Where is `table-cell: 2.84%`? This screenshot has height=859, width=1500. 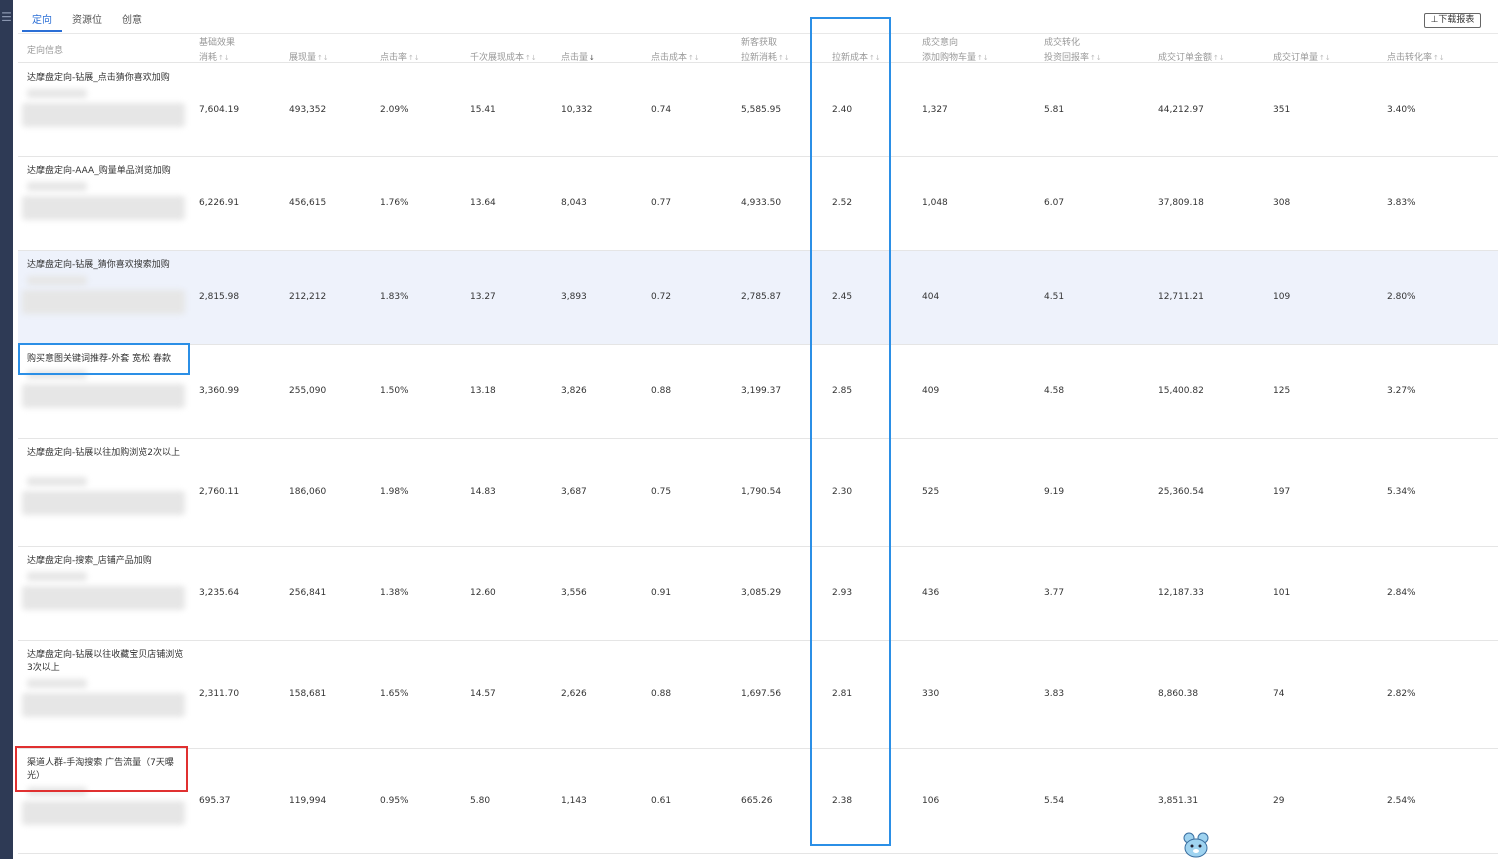
table-cell: 2.84% is located at coordinates (1401, 593).